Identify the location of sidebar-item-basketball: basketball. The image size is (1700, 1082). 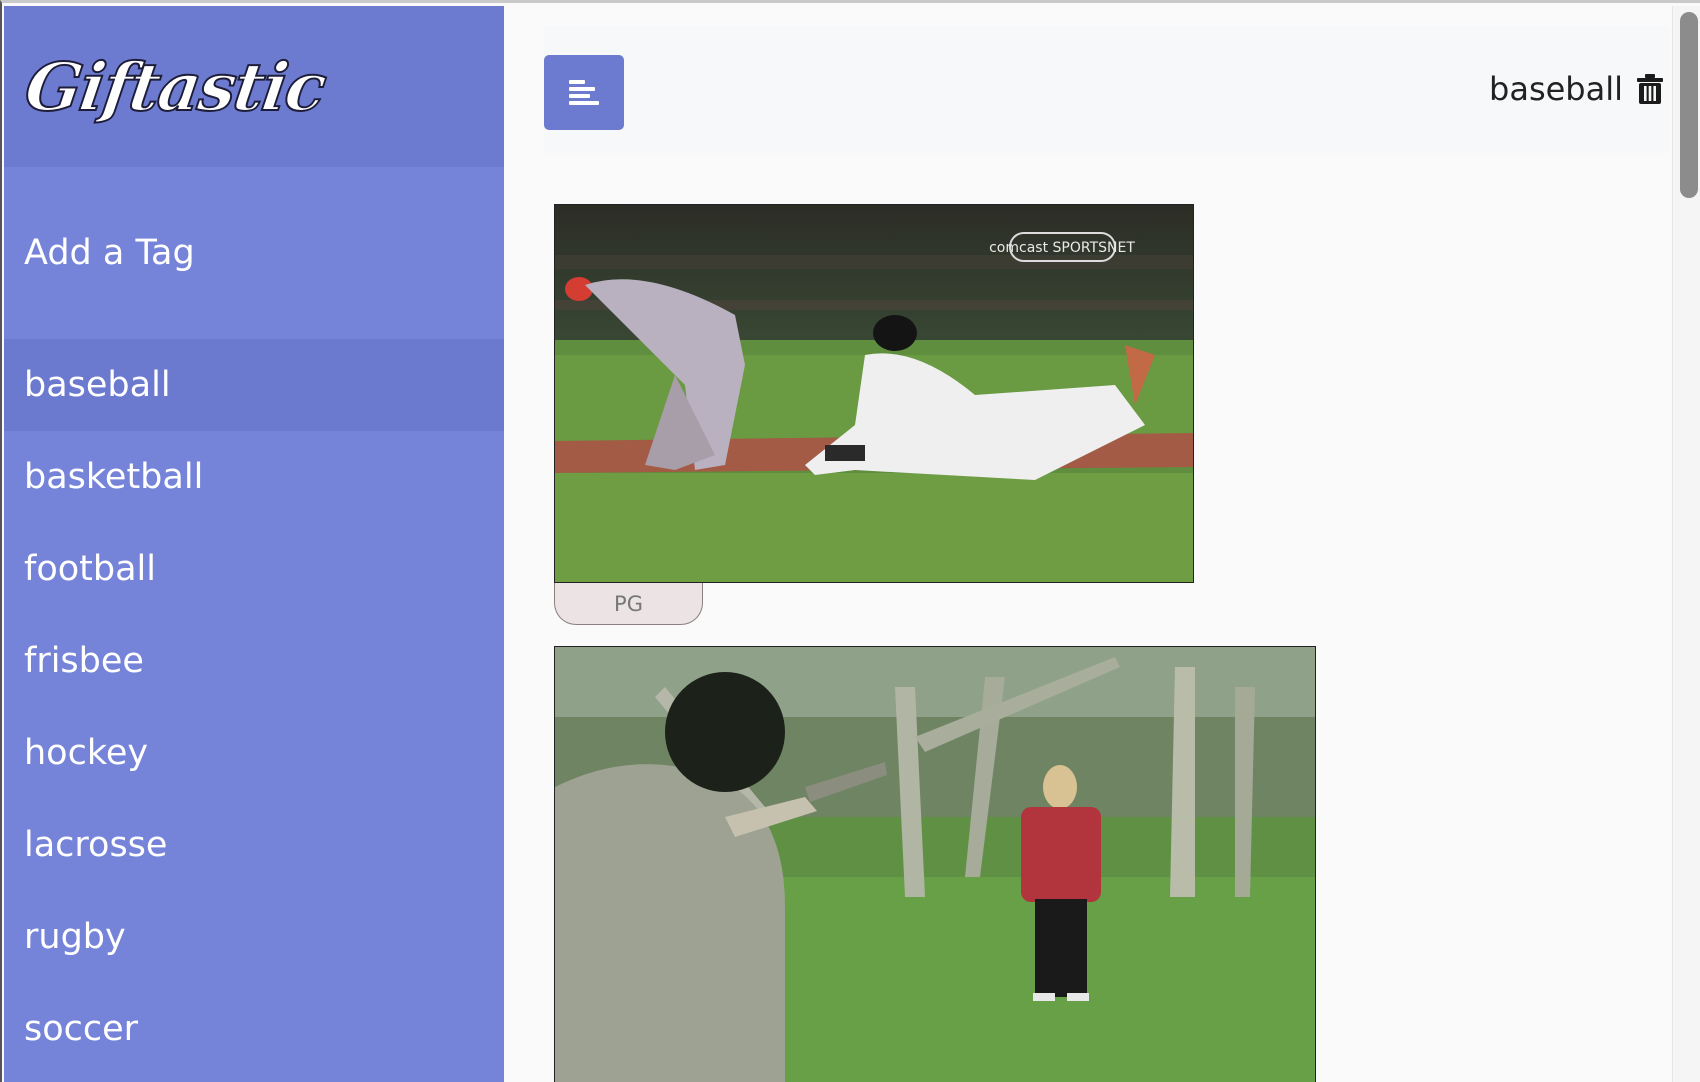
(254, 477).